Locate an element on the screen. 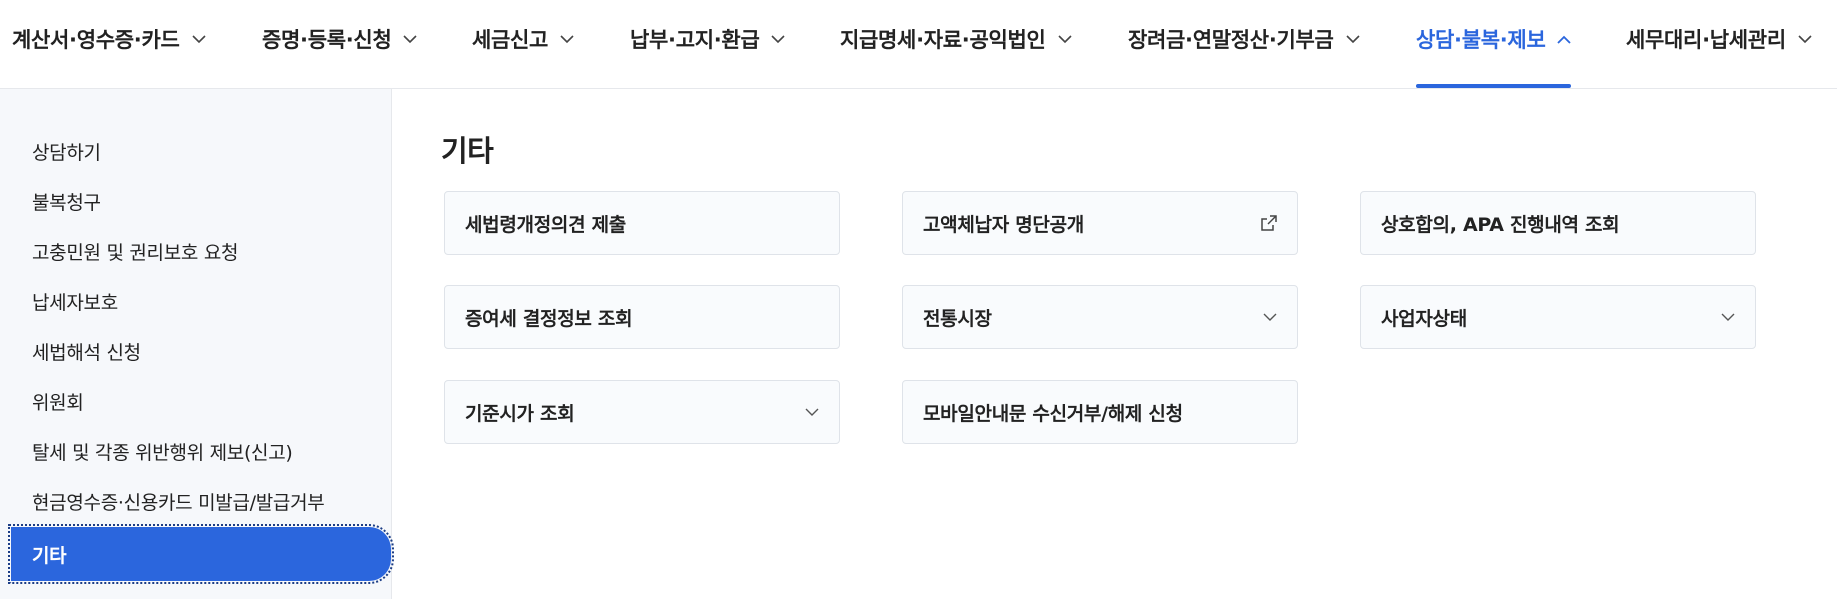 The image size is (1837, 599). card-mutual-agreement-apa: 상호합의, APA 진행내역 조회 is located at coordinates (1558, 223).